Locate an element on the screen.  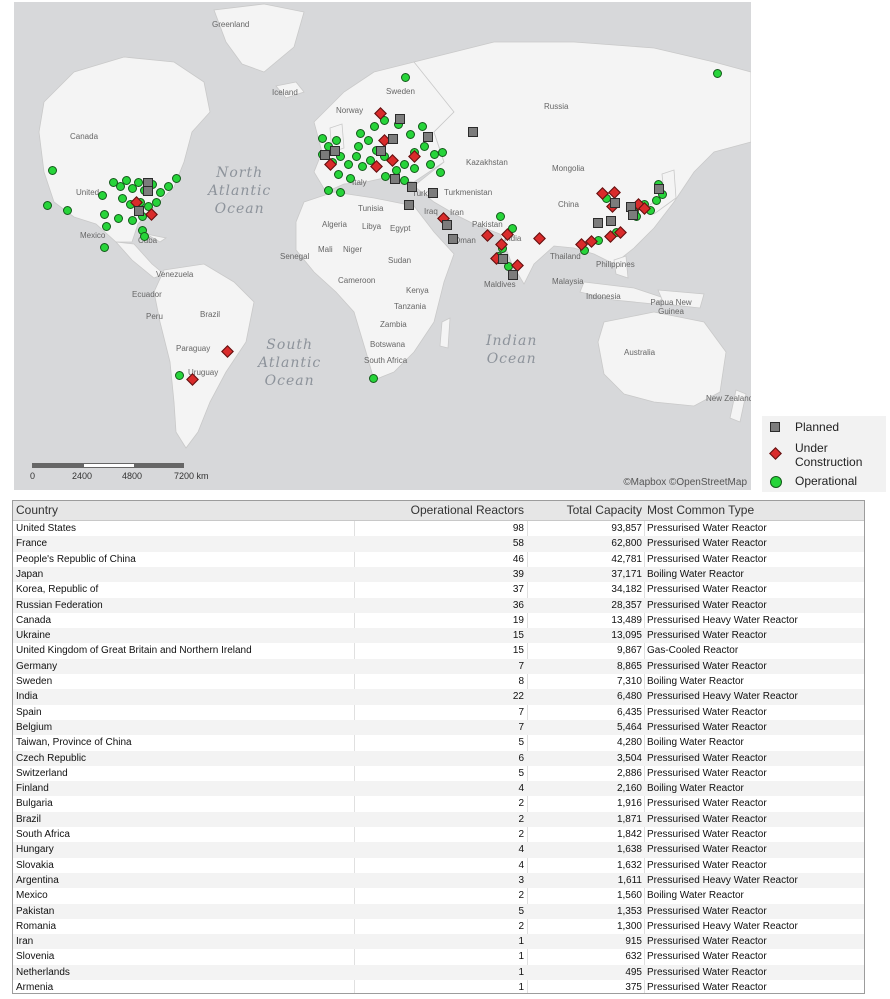
table-row: Netherlands 1 495 Pressurised Water Reactor is located at coordinates (438, 972).